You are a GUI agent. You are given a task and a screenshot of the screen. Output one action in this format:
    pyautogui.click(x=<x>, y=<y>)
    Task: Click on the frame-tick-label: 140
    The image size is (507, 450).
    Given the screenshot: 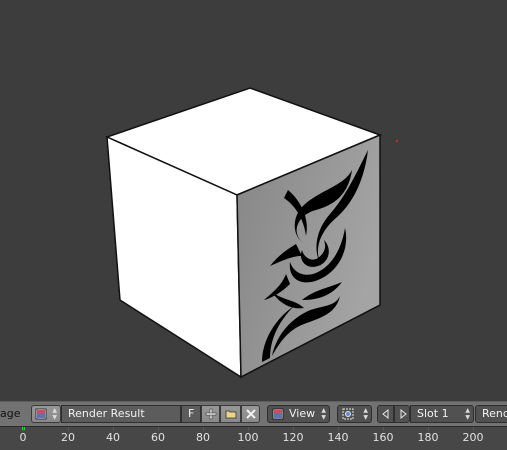 What is the action you would take?
    pyautogui.click(x=338, y=437)
    